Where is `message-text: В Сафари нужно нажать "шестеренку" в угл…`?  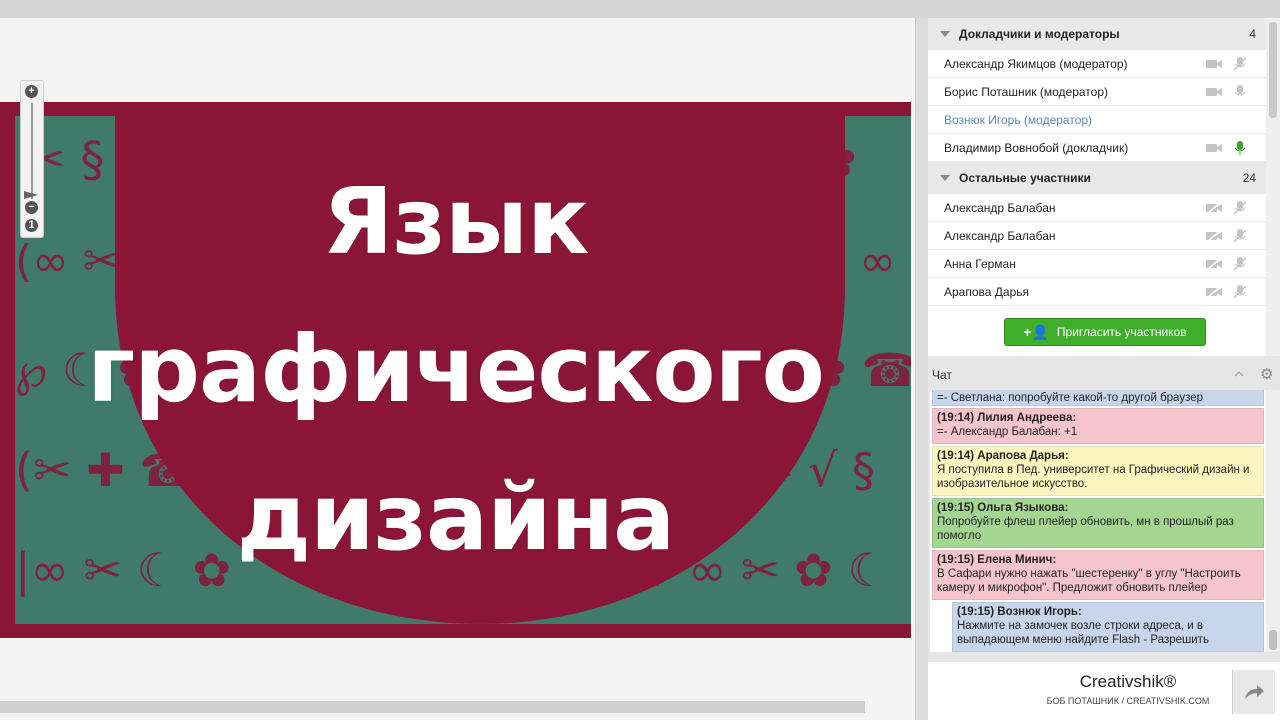
message-text: В Сафари нужно нажать "шестеренку" в угл… is located at coordinates (1089, 581).